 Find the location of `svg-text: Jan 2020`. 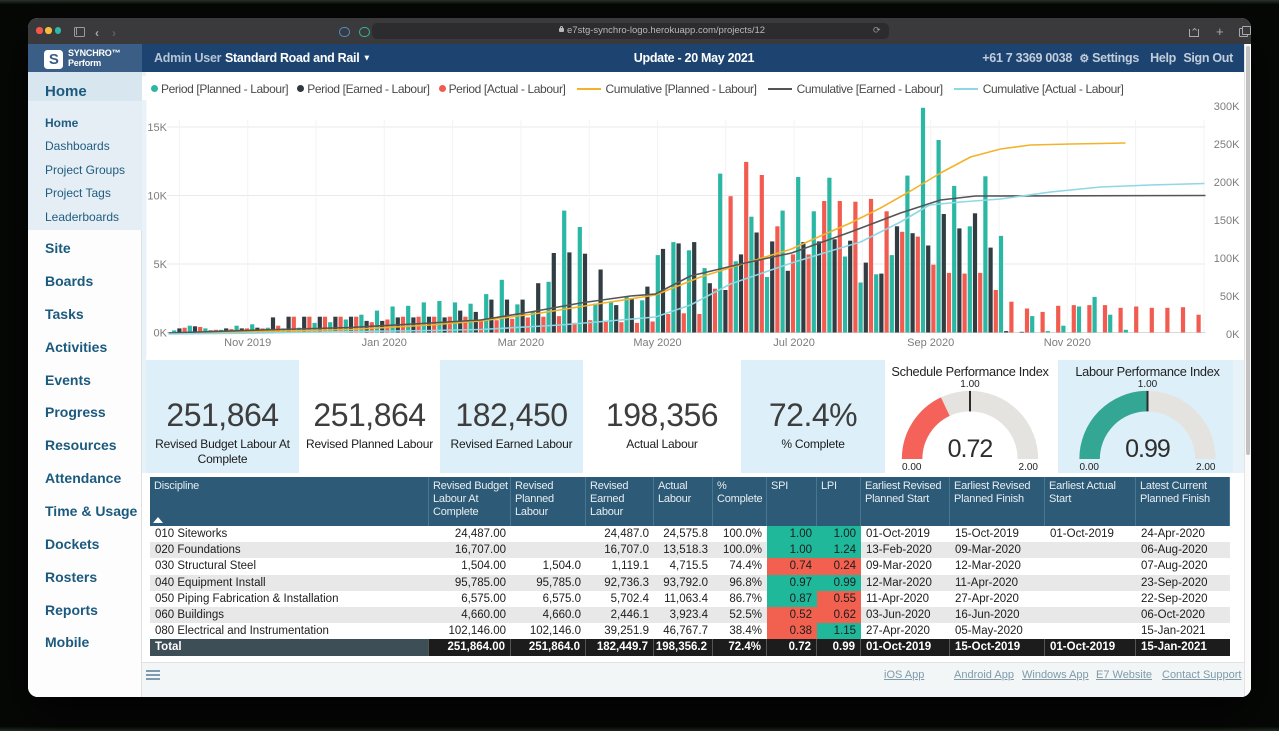

svg-text: Jan 2020 is located at coordinates (383, 343).